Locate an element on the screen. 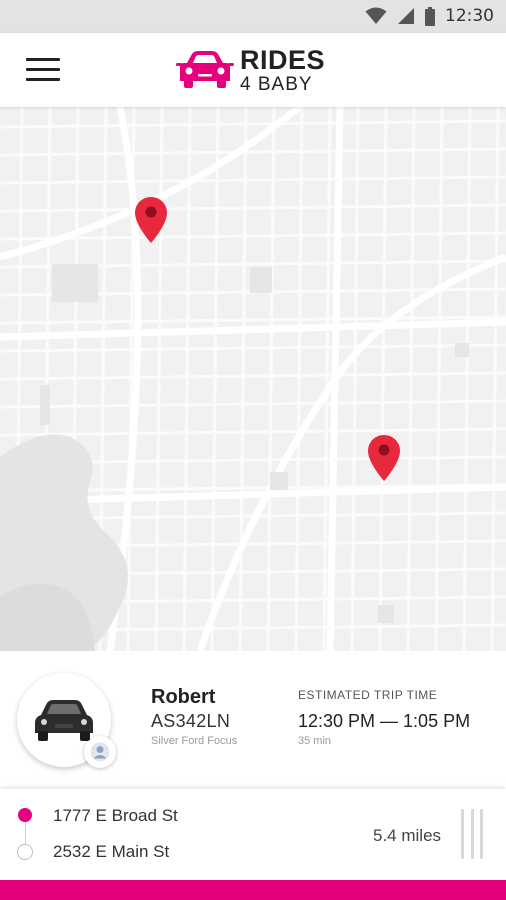 The height and width of the screenshot is (900, 506). logo-subtitle: 4 BABY is located at coordinates (276, 84).